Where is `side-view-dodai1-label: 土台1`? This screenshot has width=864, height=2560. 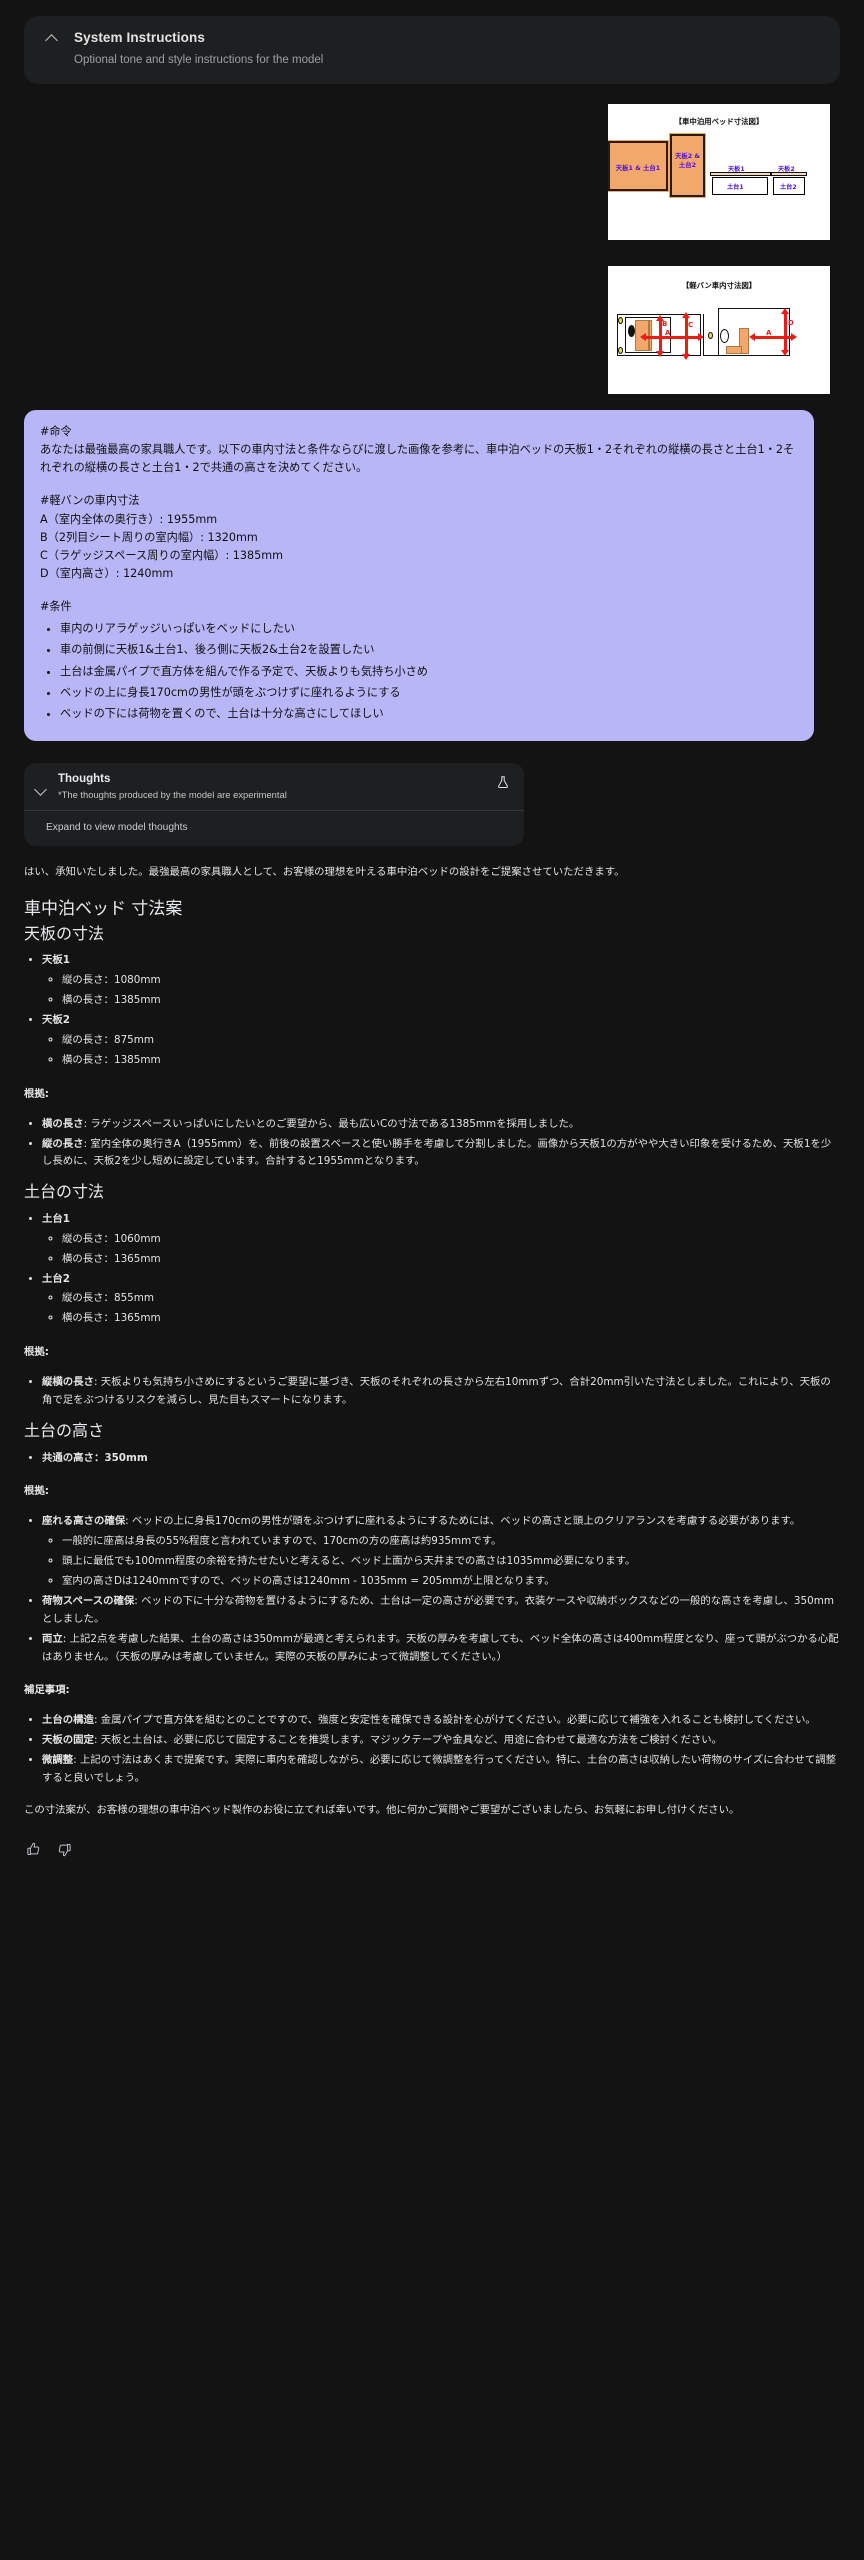
side-view-dodai1-label: 土台1 is located at coordinates (735, 187).